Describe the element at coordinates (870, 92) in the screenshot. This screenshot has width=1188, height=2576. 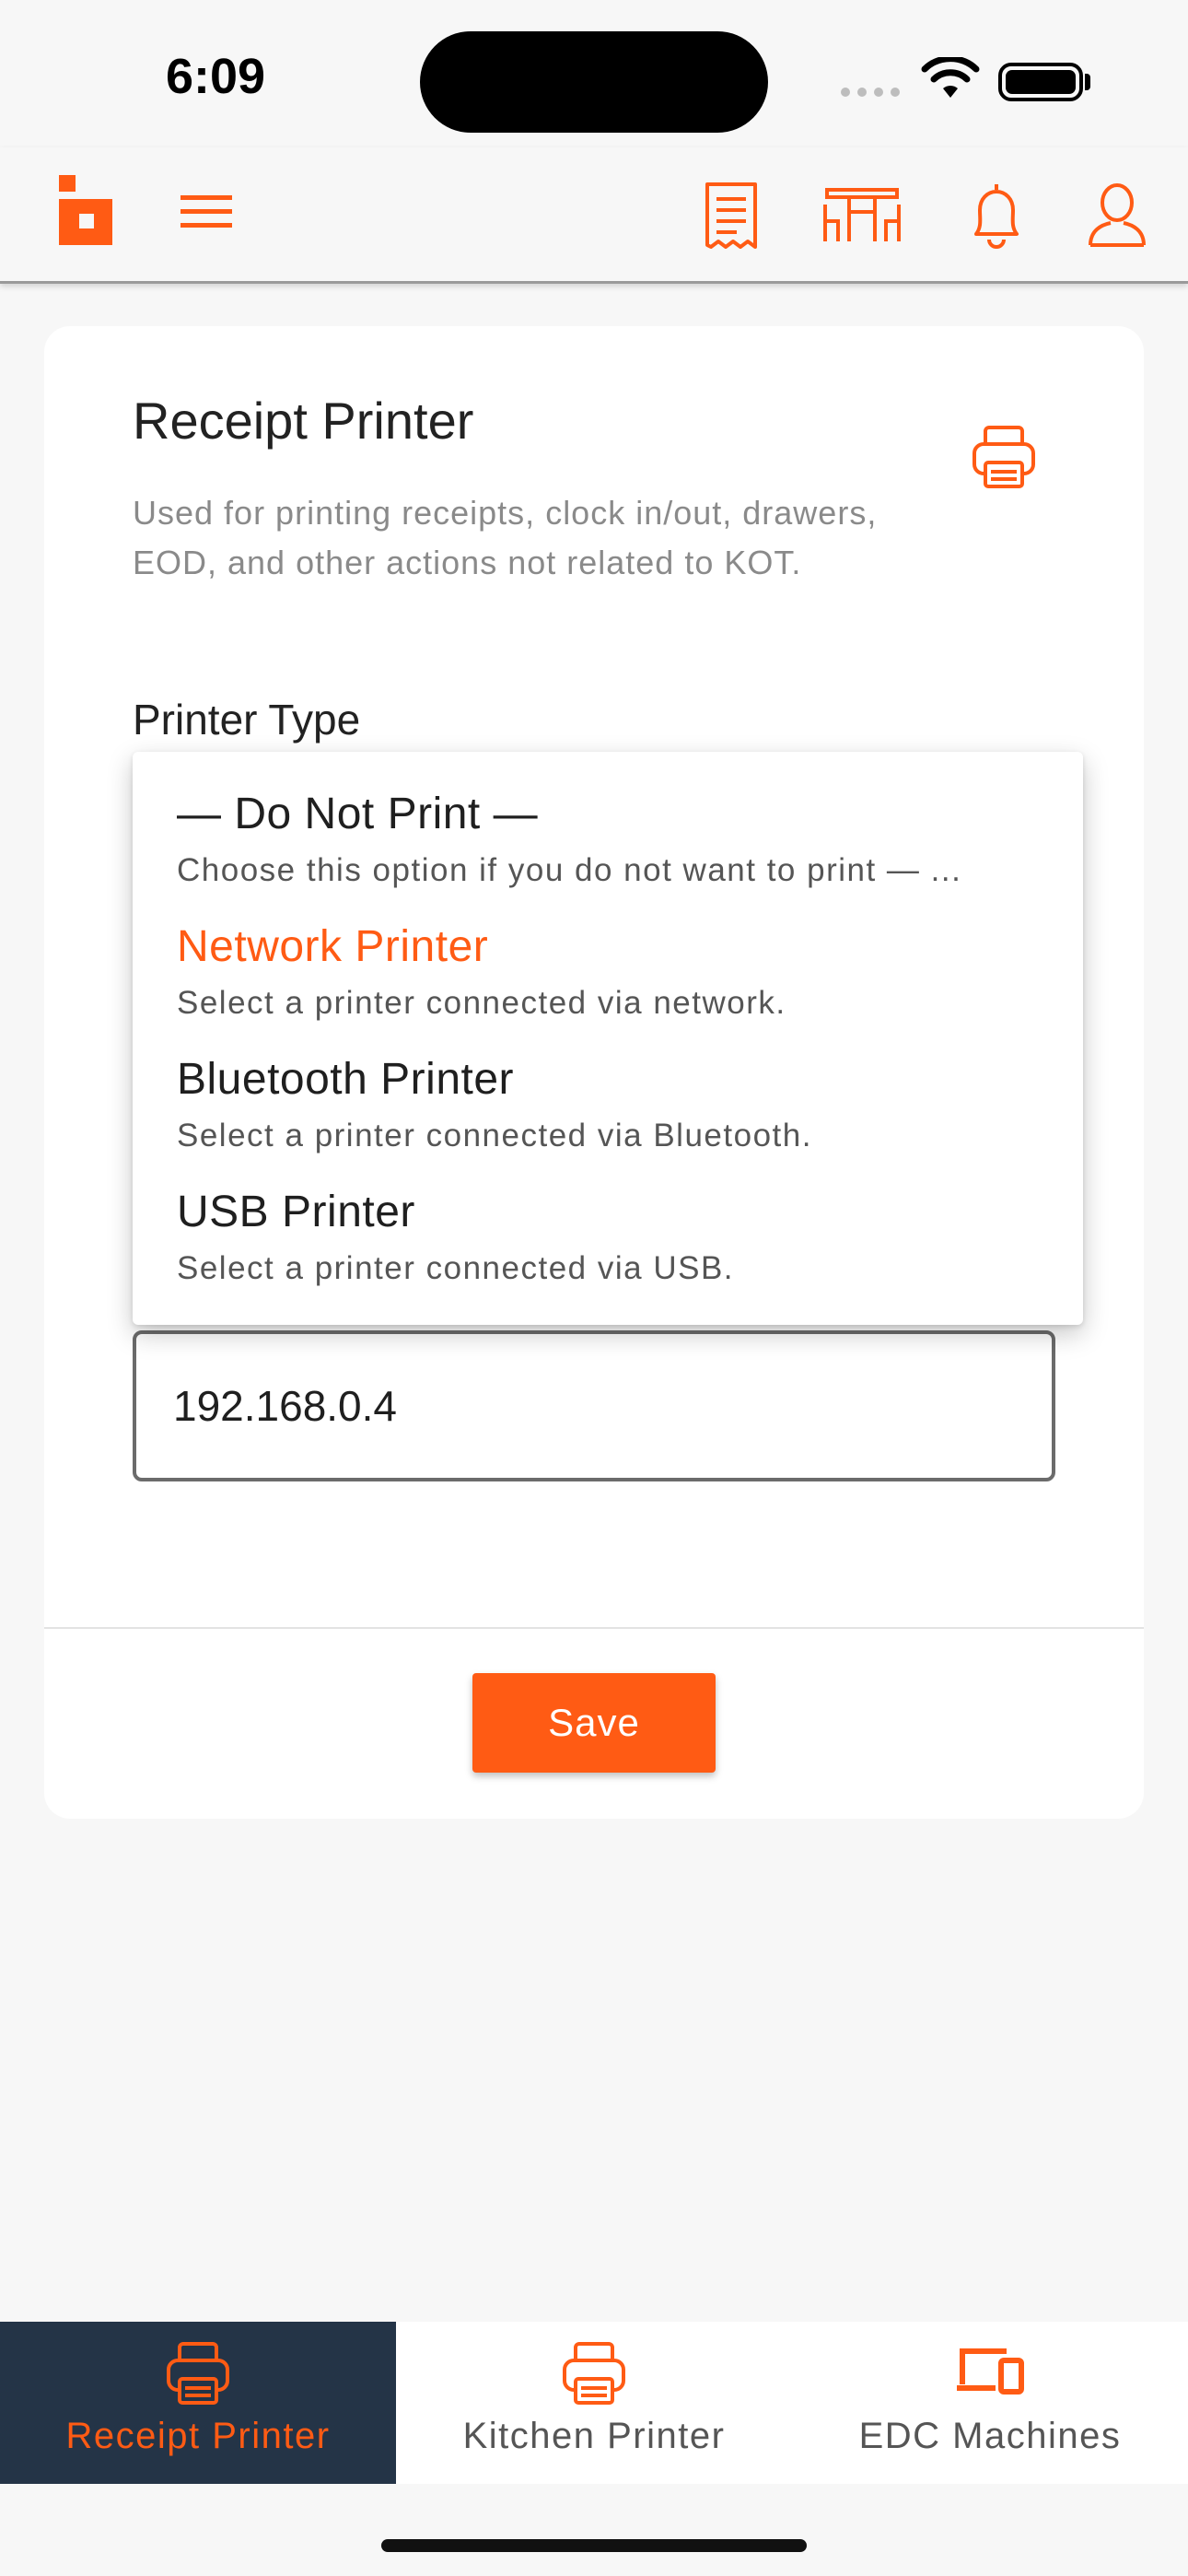
I see `signal-icon` at that location.